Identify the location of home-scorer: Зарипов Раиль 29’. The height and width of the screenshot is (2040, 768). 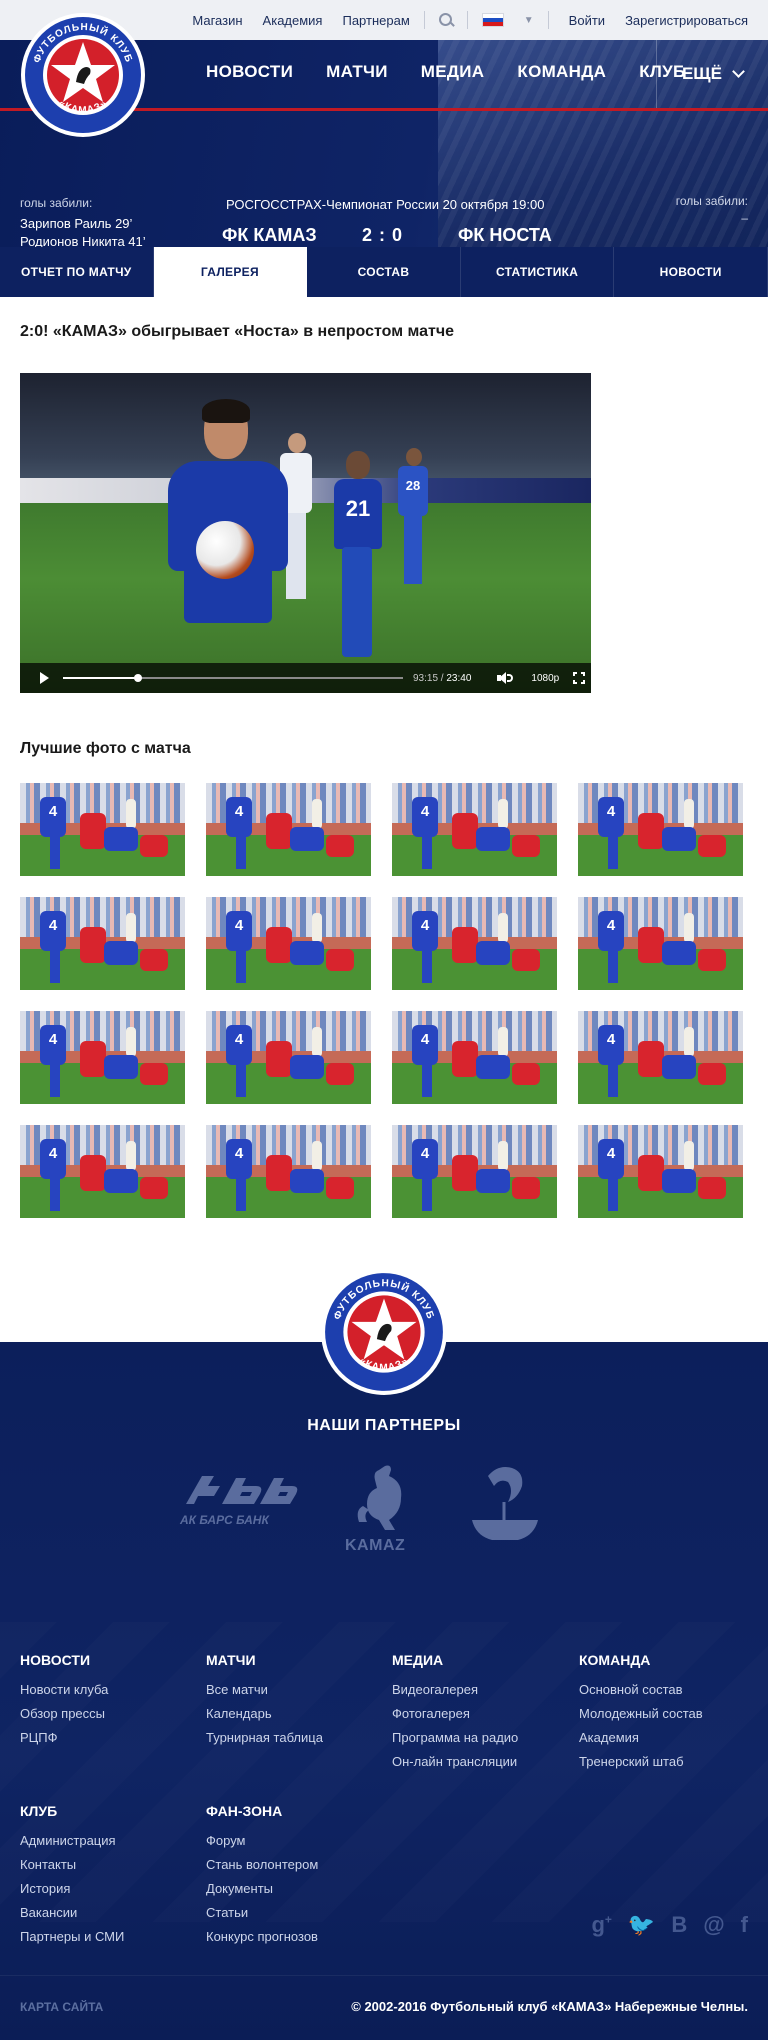
(76, 223).